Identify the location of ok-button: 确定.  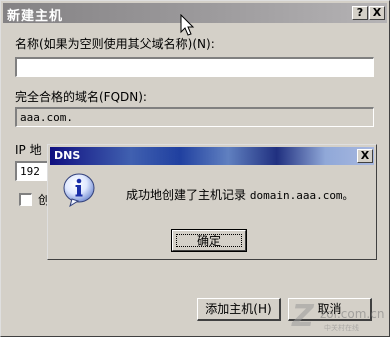
(209, 240).